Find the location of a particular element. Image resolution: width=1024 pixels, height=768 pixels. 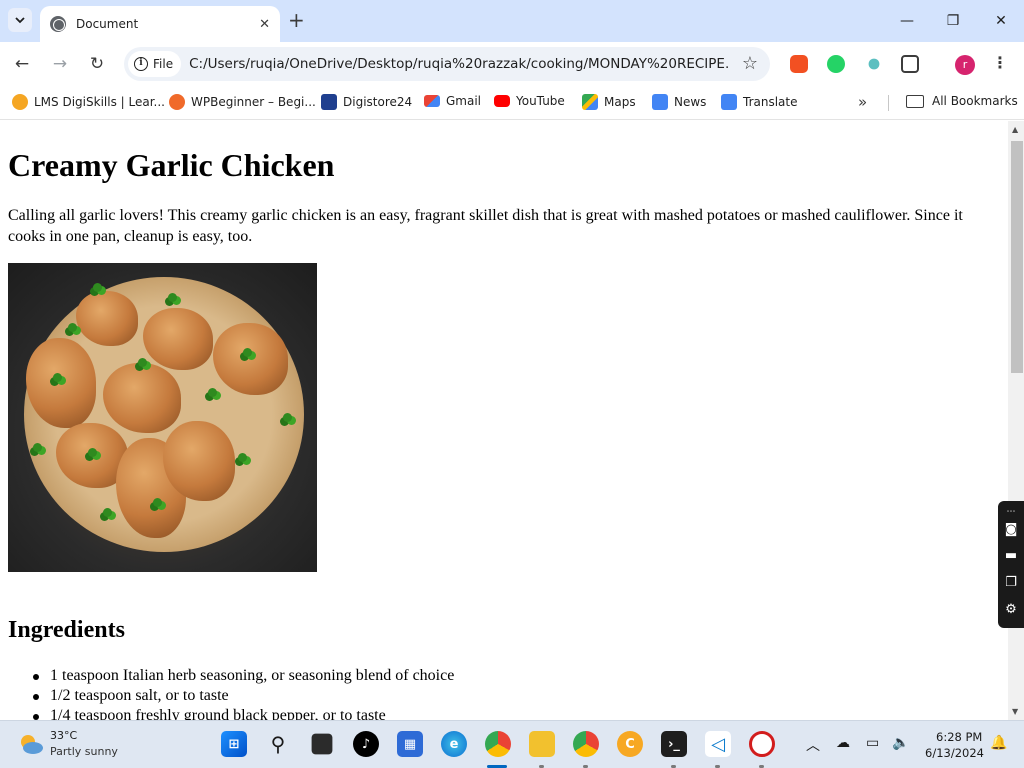

bookmark-label: News is located at coordinates (690, 102).